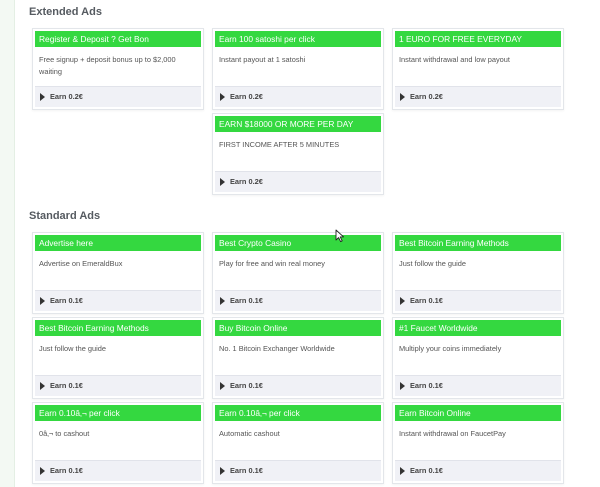 The width and height of the screenshot is (600, 487). Describe the element at coordinates (262, 59) in the screenshot. I see `ad-description: Instant payout at 1 satoshi` at that location.